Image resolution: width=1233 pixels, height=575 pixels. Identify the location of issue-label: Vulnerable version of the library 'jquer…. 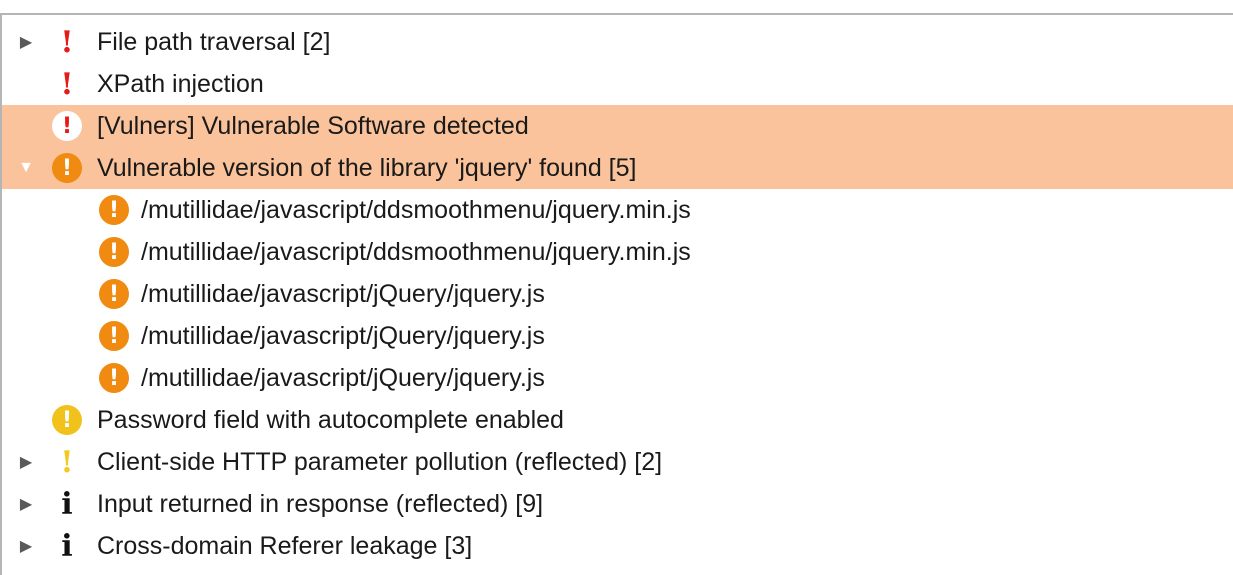
(367, 168).